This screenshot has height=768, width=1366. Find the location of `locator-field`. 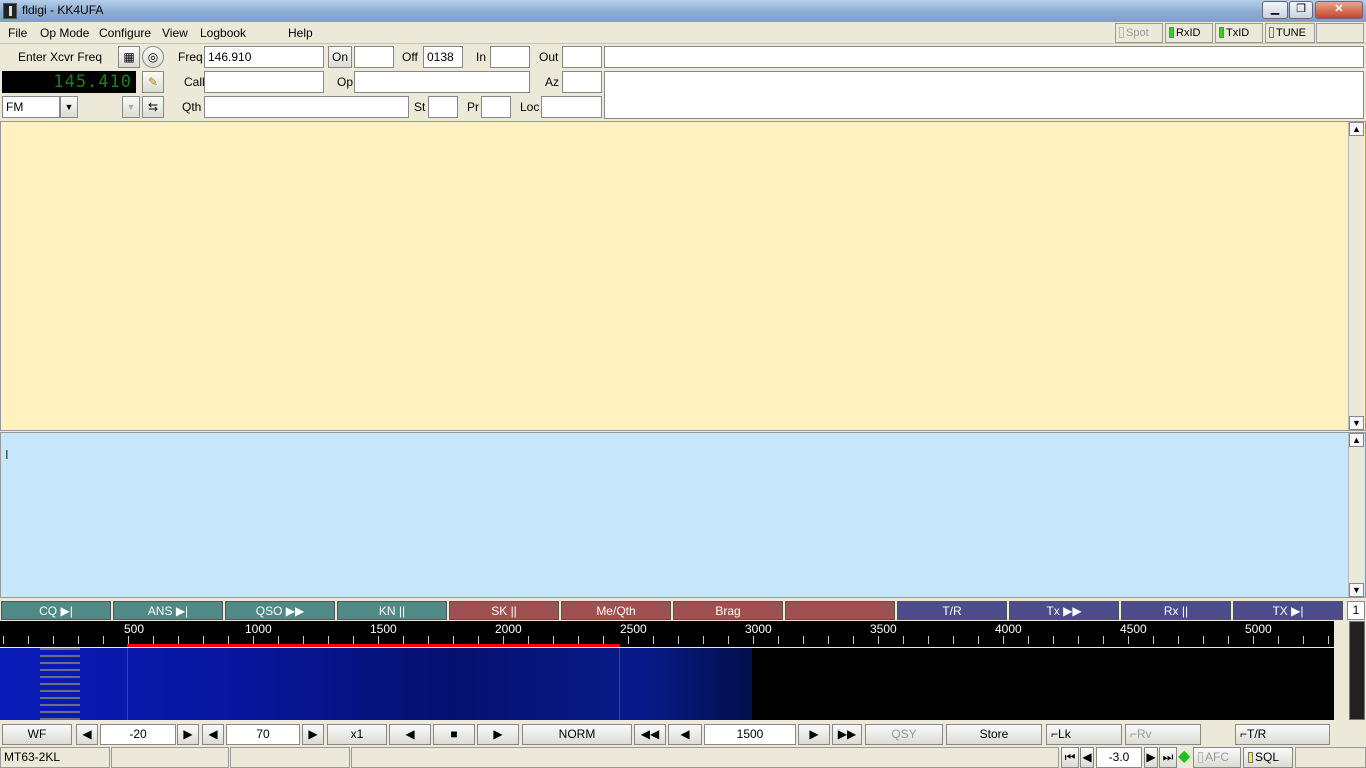

locator-field is located at coordinates (571, 107).